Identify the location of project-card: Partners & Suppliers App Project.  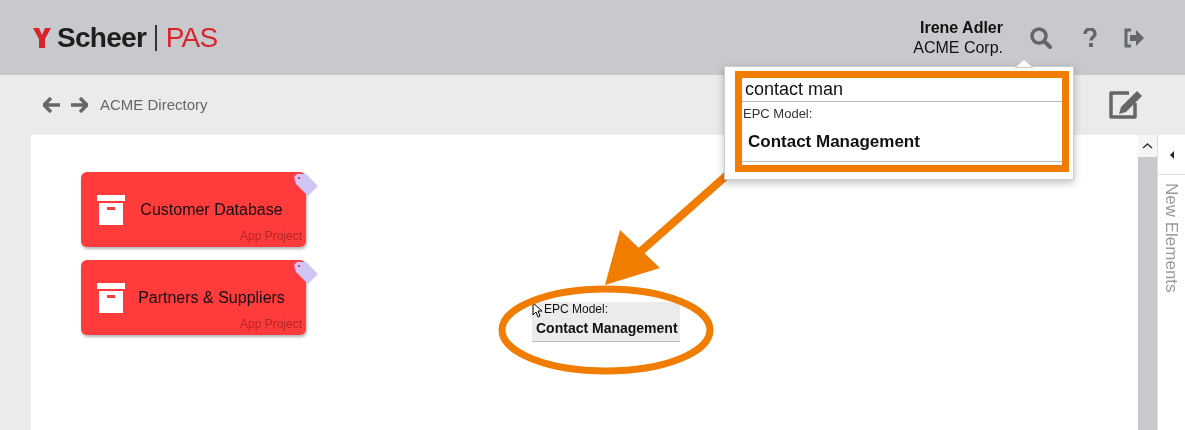
(193, 297).